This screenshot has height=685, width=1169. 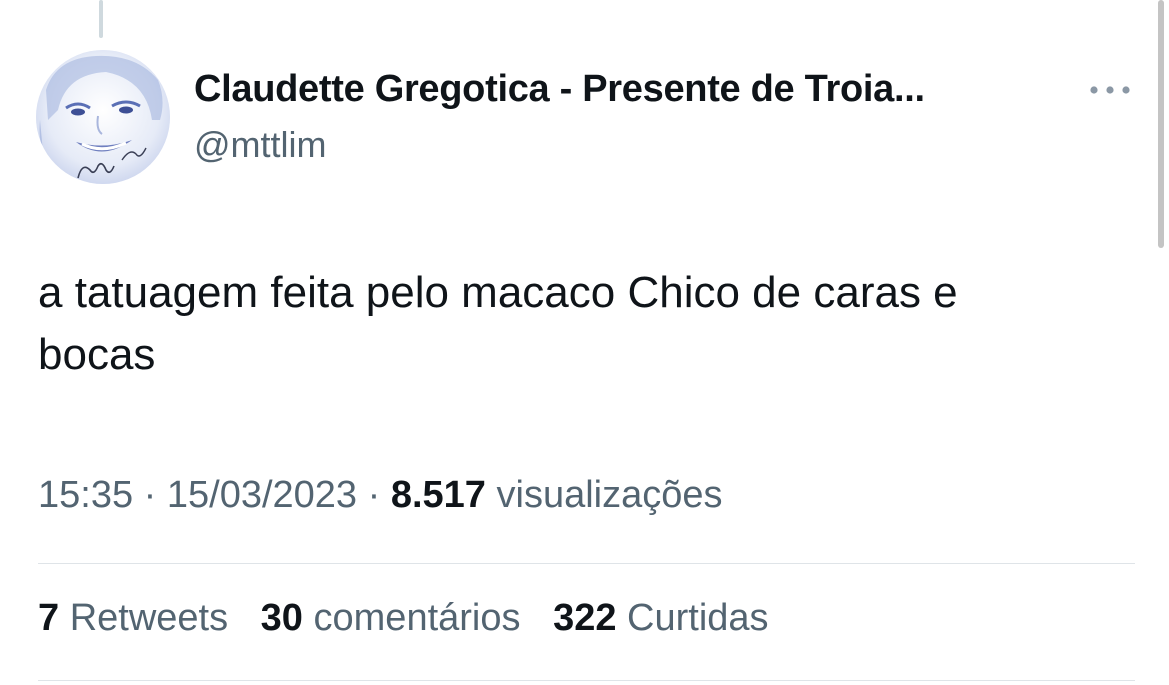 I want to click on tweet-date: 15/03/2023, so click(x=262, y=495).